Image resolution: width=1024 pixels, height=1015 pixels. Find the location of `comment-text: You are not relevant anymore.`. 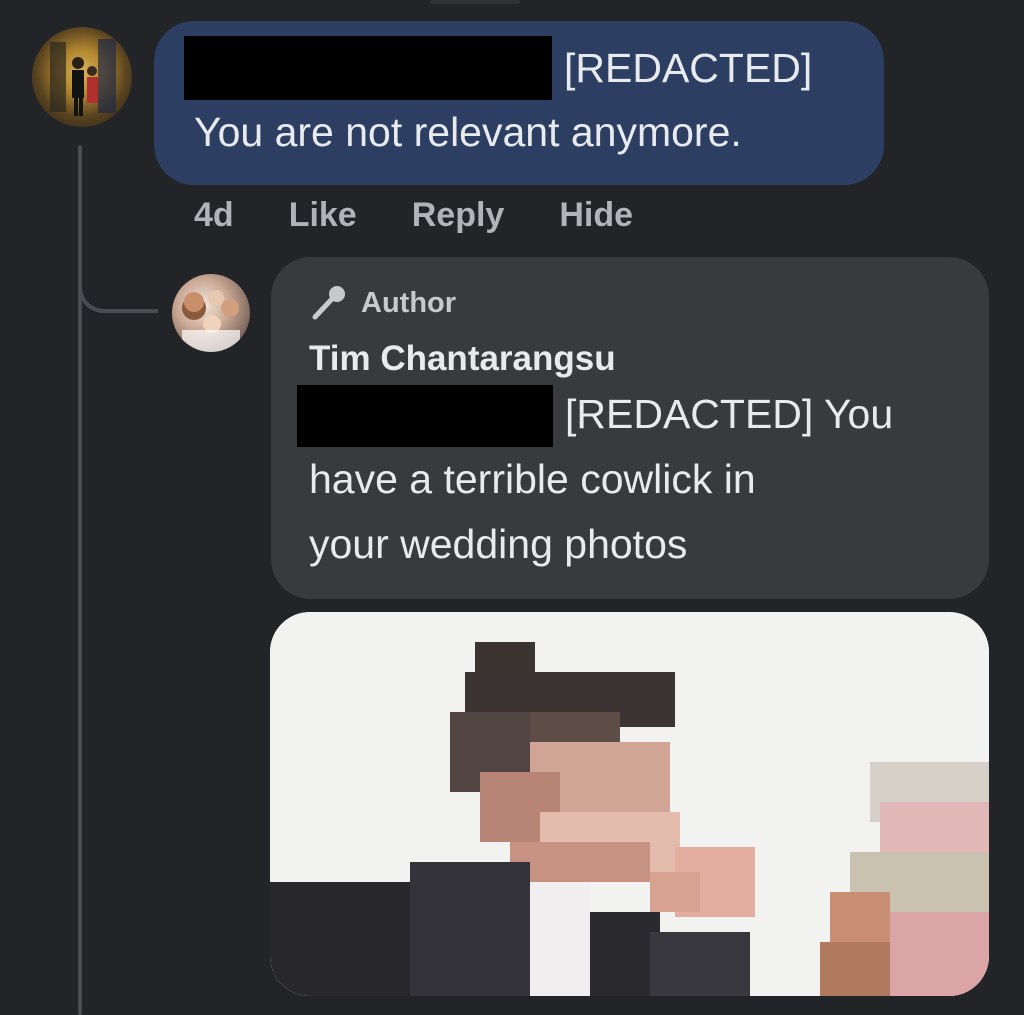

comment-text: You are not relevant anymore. is located at coordinates (468, 132).